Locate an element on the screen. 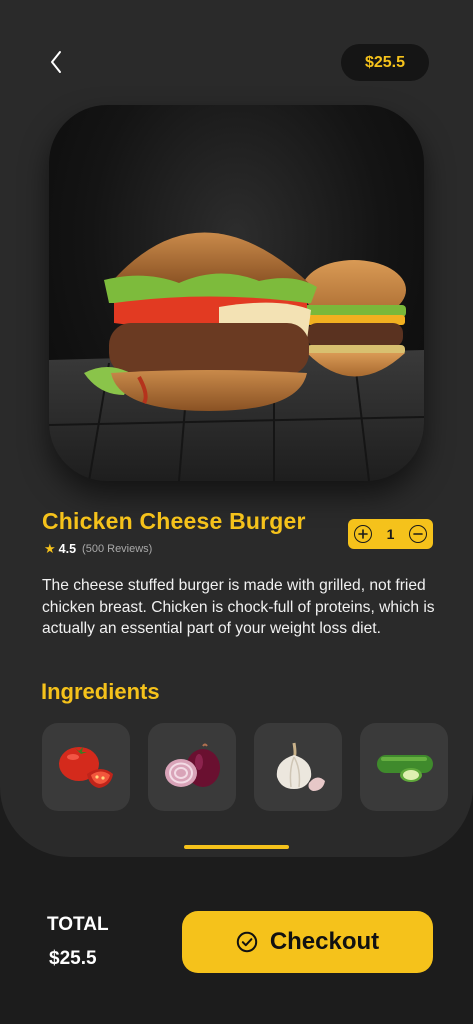 This screenshot has height=1024, width=473. review-count: (500 Reviews) is located at coordinates (117, 549).